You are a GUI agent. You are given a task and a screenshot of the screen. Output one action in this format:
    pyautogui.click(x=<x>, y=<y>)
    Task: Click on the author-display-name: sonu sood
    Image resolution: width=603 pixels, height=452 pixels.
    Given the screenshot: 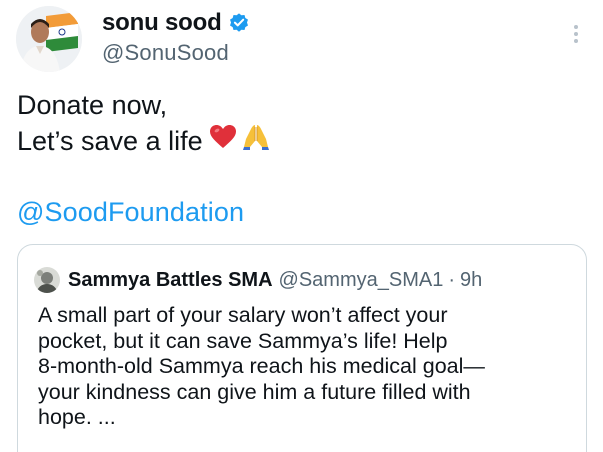 What is the action you would take?
    pyautogui.click(x=162, y=23)
    